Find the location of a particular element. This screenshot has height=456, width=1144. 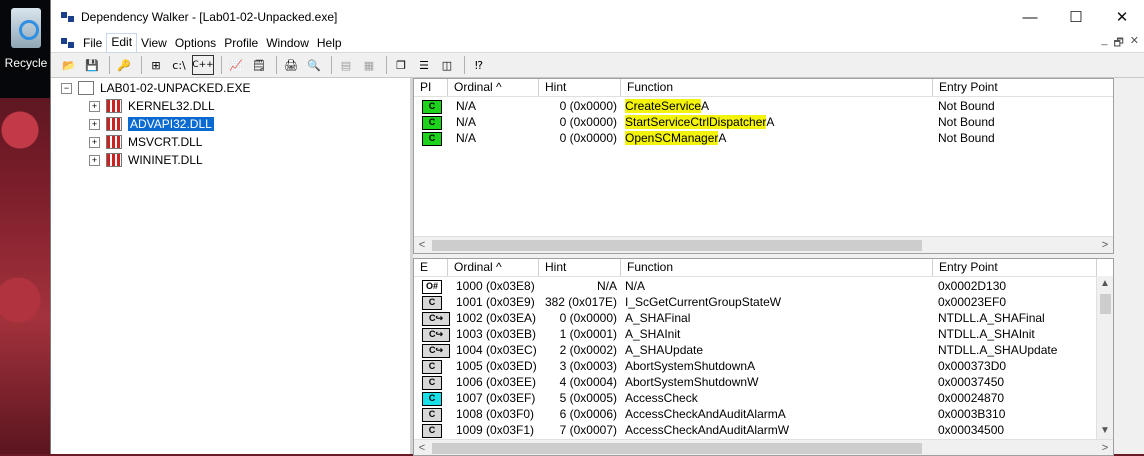

ordinal-cell: 1005 (0x03ED) is located at coordinates (496, 366).